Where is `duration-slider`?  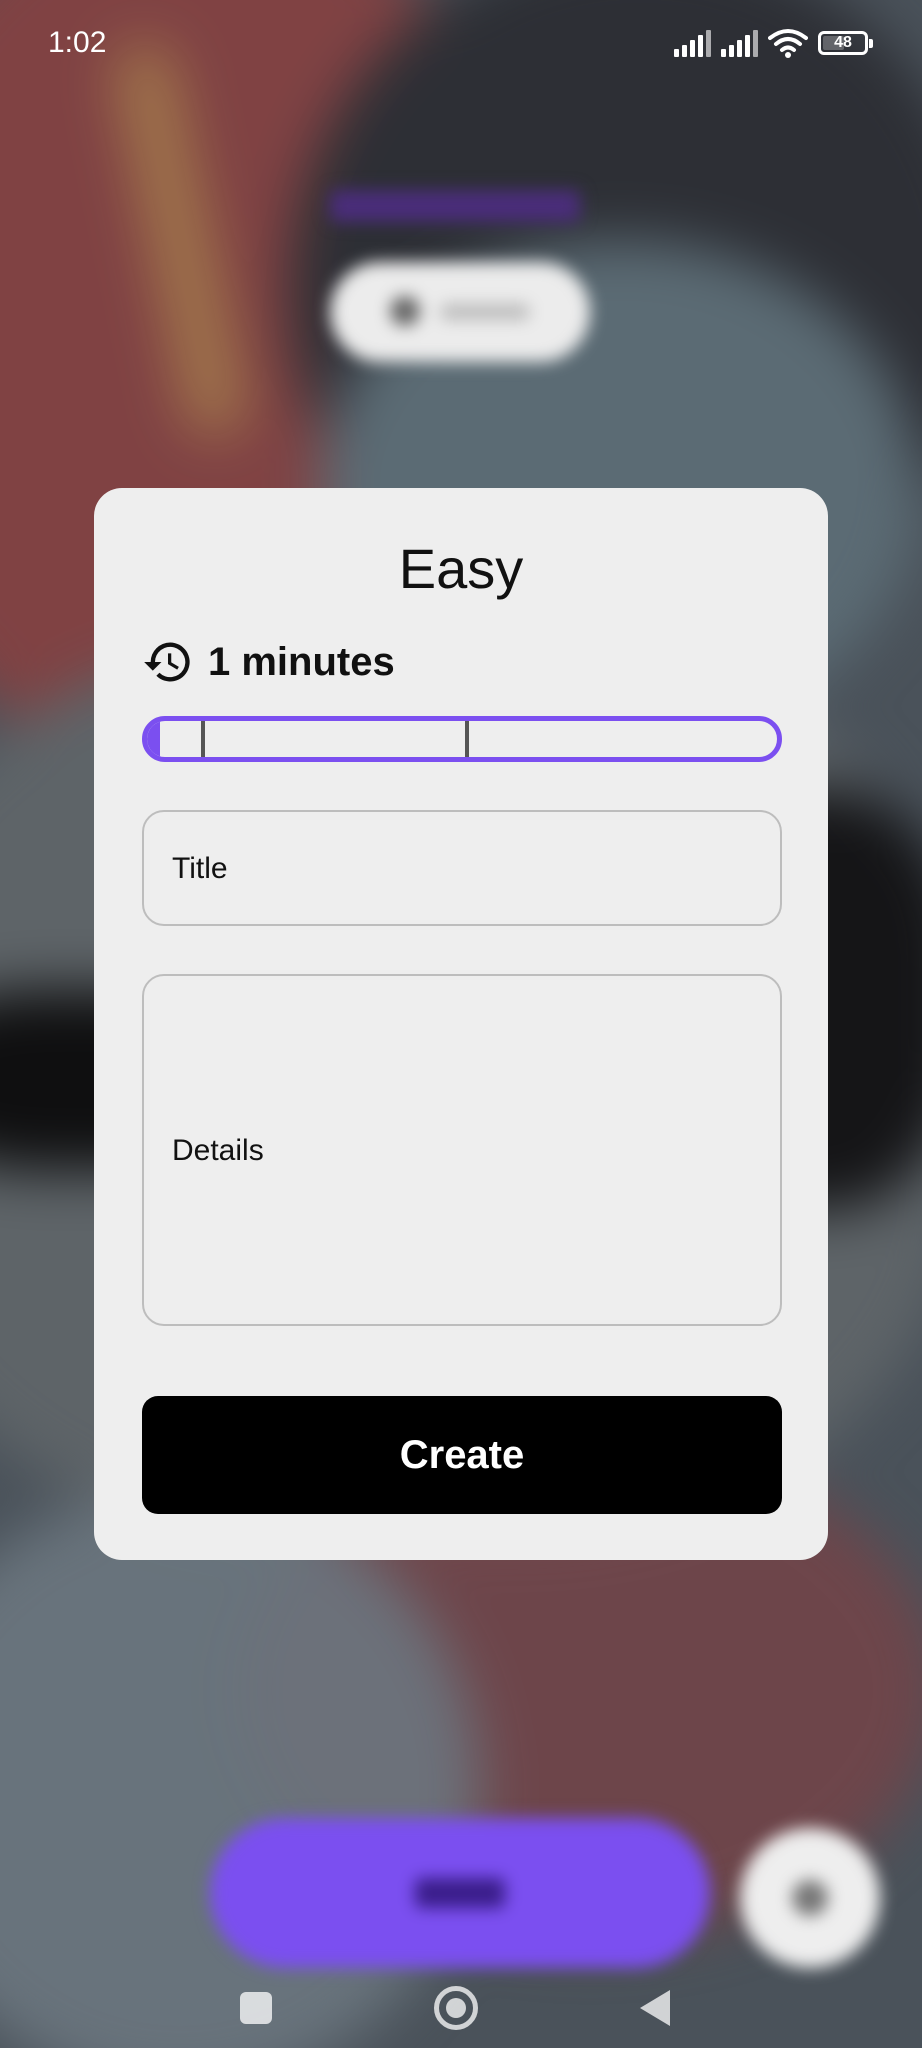 duration-slider is located at coordinates (462, 739).